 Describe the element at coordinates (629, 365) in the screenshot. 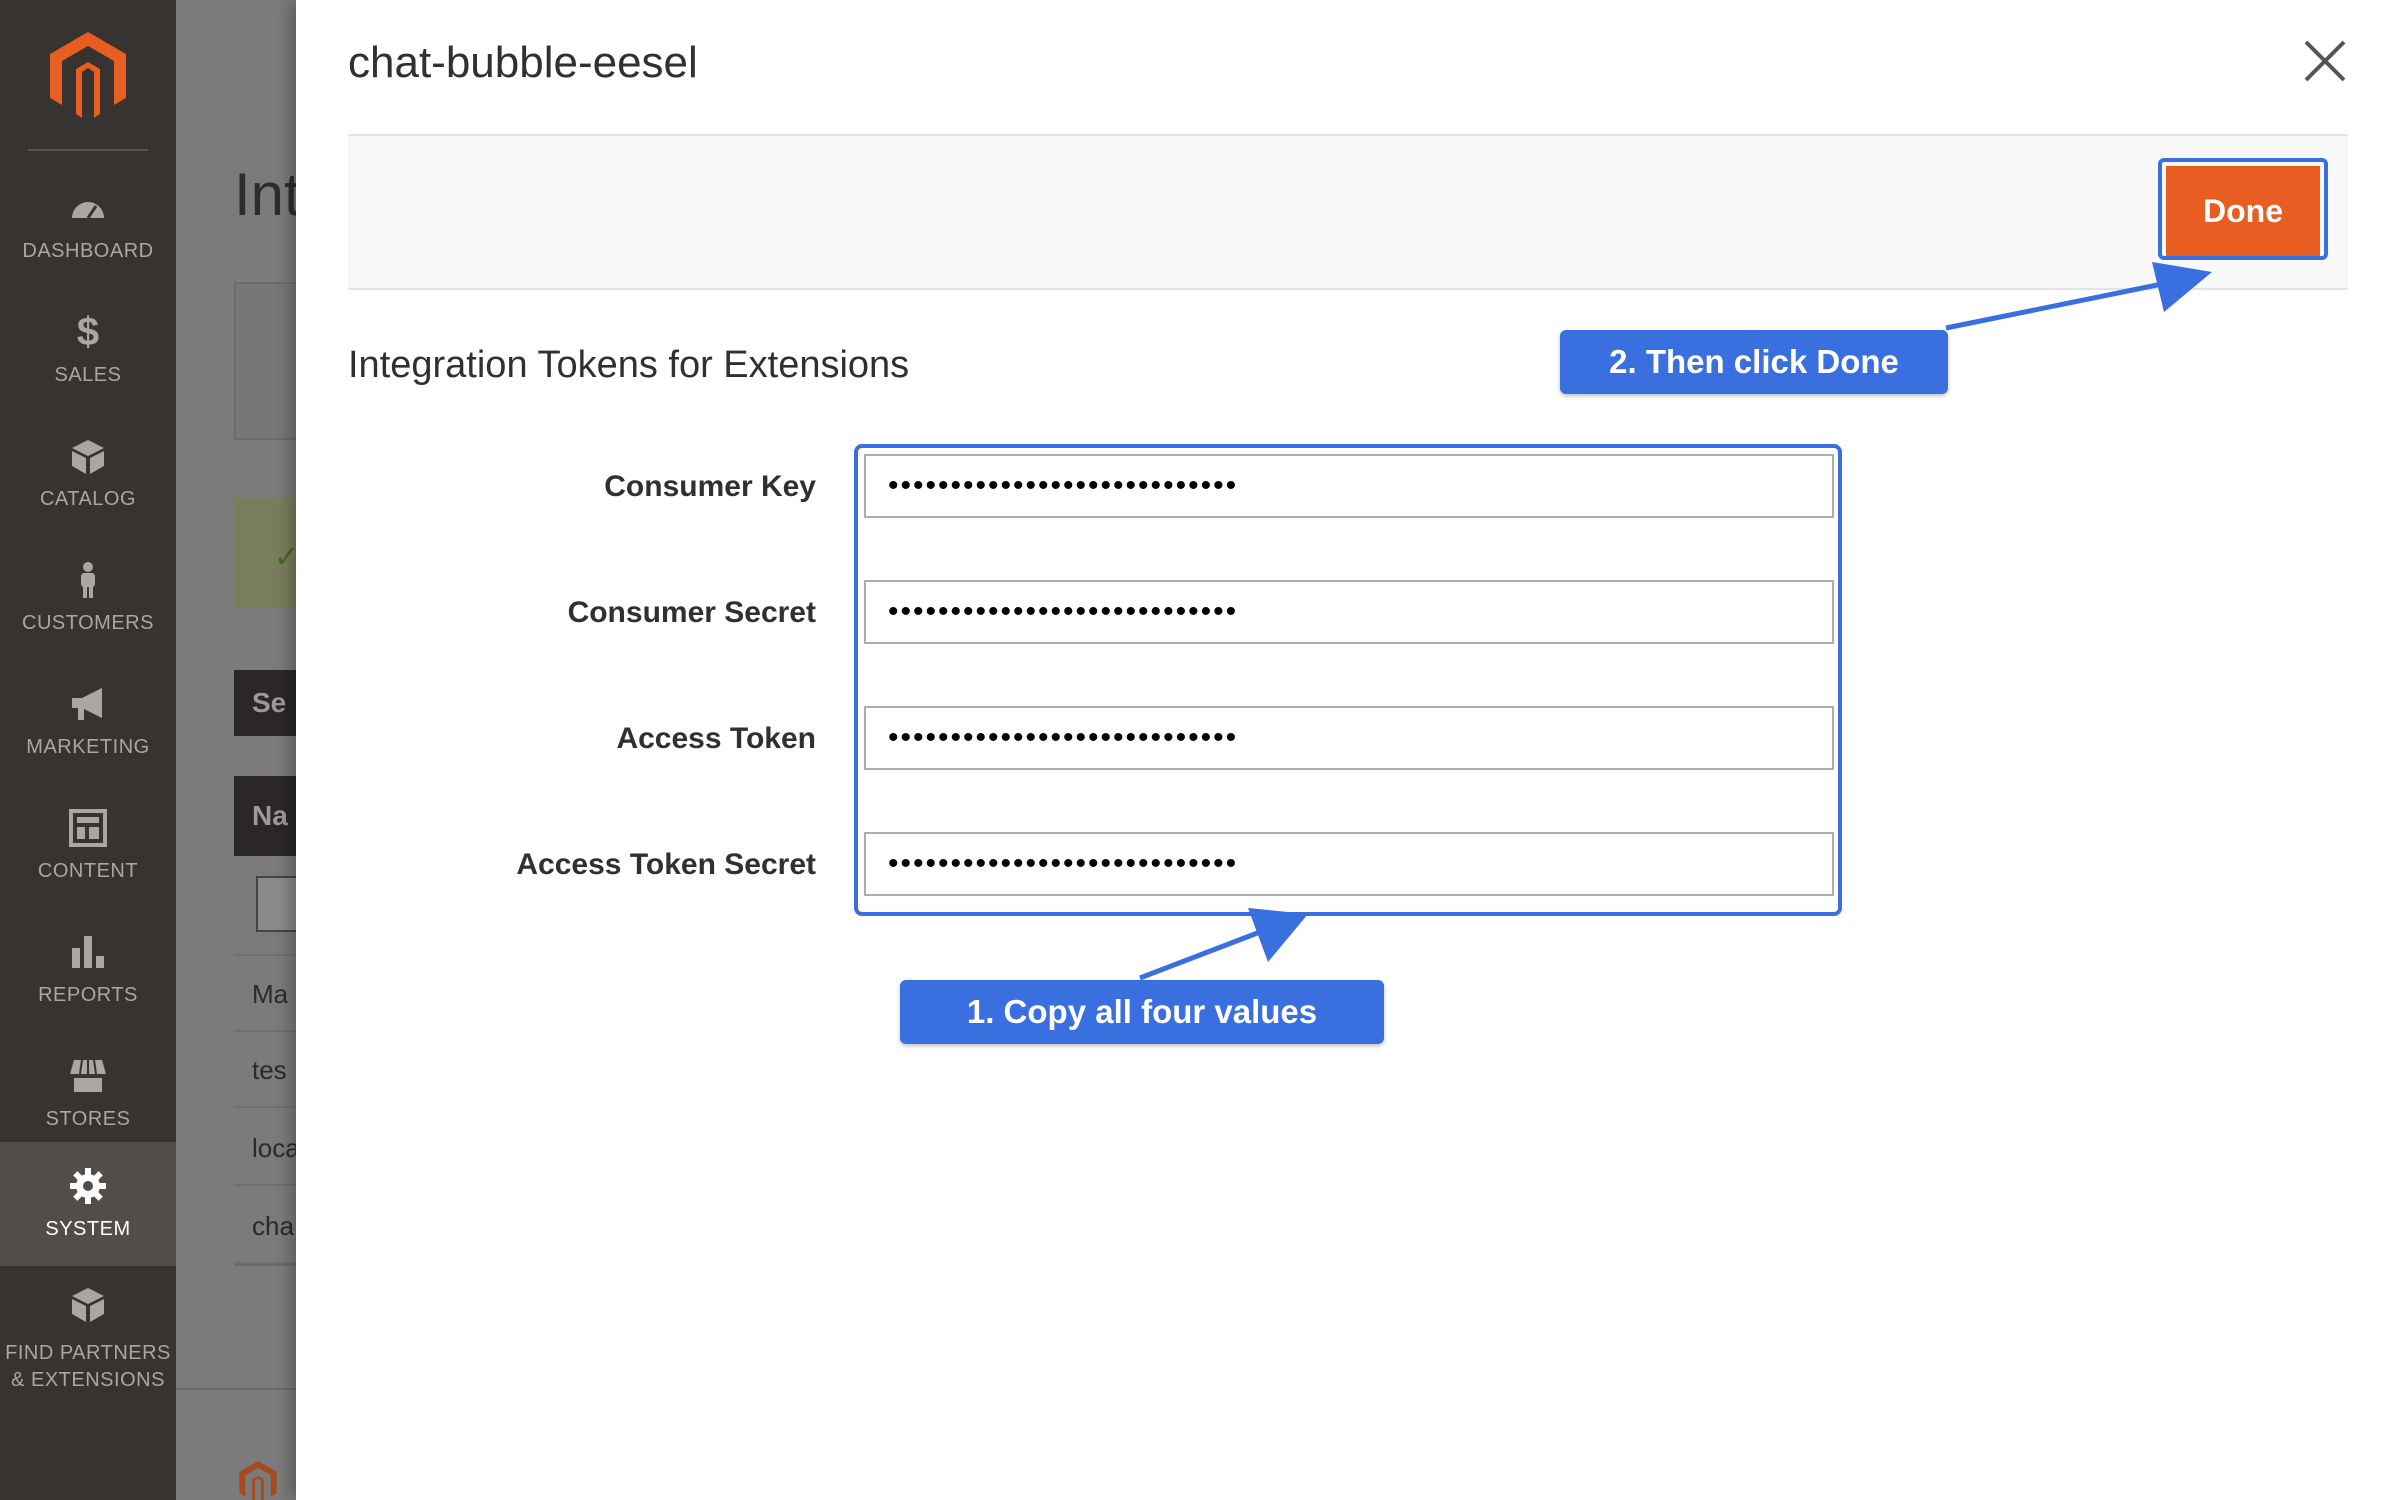

I see `section-title: Integration Tokens for Extensions` at that location.